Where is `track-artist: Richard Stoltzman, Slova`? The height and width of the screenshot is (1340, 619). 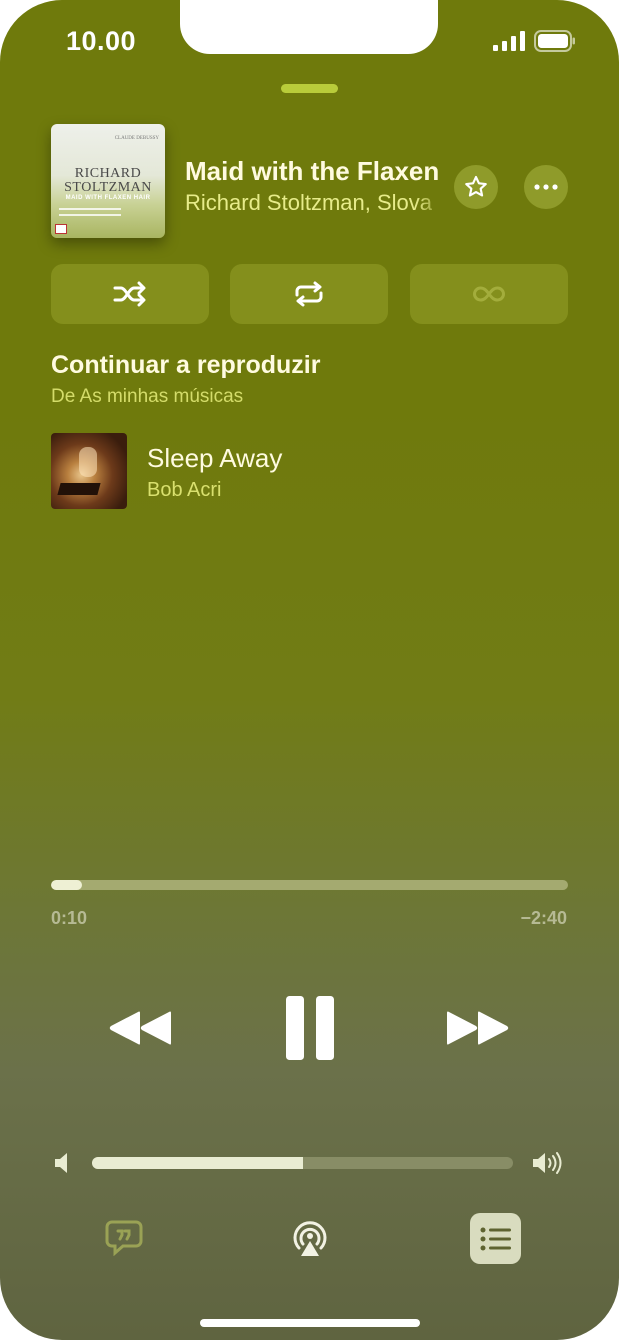 track-artist: Richard Stoltzman, Slova is located at coordinates (316, 203).